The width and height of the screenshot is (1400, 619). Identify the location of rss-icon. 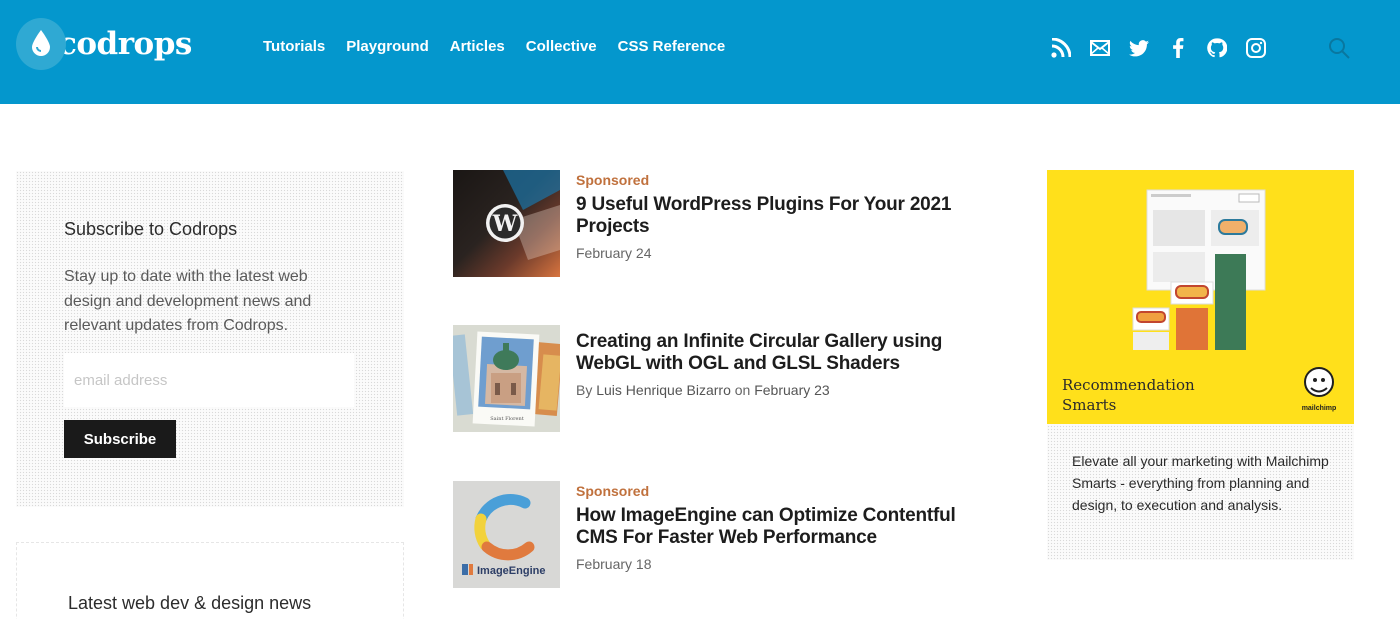
(1061, 48).